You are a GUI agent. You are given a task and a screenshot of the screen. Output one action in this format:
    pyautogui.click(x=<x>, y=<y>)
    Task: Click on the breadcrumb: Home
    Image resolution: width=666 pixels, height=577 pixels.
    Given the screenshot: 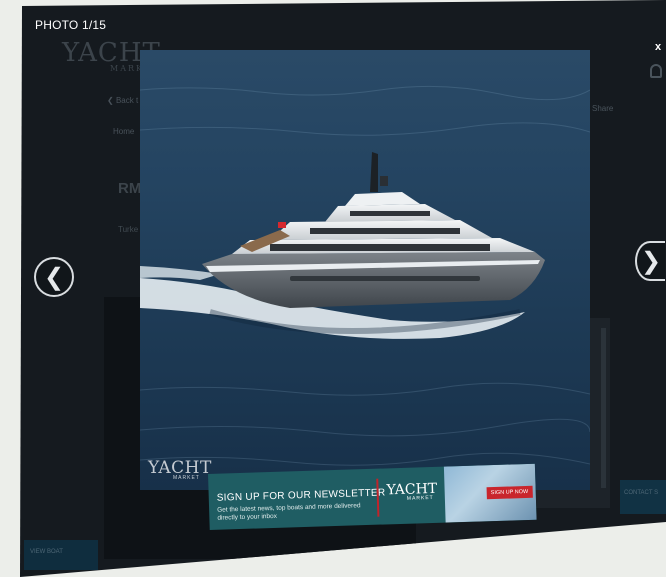 What is the action you would take?
    pyautogui.click(x=124, y=131)
    